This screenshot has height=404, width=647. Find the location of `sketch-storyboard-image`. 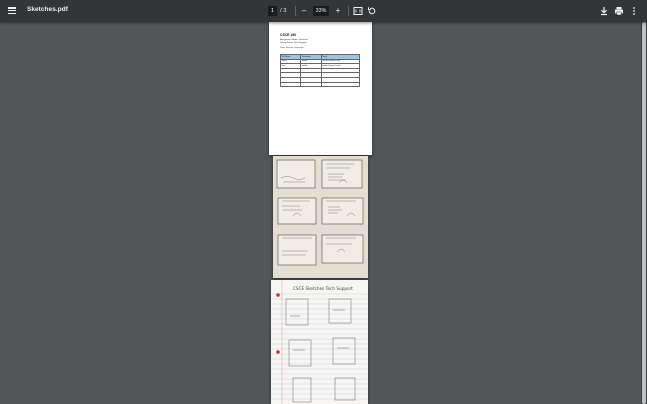

sketch-storyboard-image is located at coordinates (320, 217).